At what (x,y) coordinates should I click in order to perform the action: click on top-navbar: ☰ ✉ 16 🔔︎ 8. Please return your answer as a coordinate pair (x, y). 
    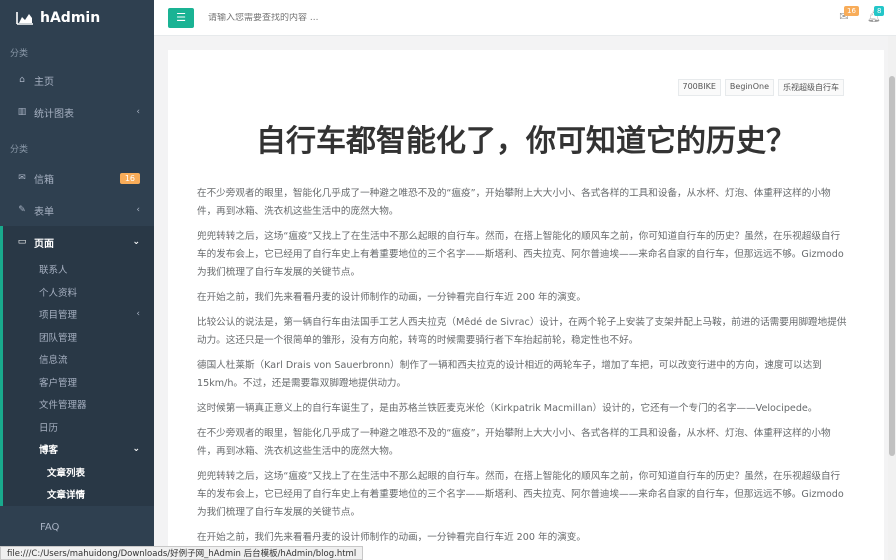
    Looking at the image, I should click on (525, 18).